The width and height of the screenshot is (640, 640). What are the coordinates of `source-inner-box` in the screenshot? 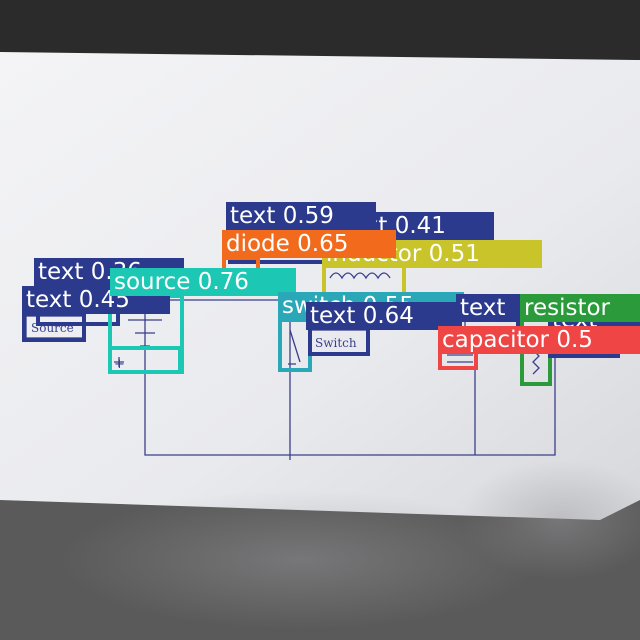 It's located at (145, 360).